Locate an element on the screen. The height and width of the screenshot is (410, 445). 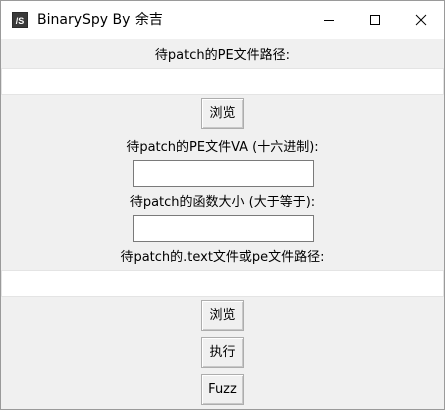
text-path-label: 待patch的.text文件或pe文件路径: is located at coordinates (222, 257).